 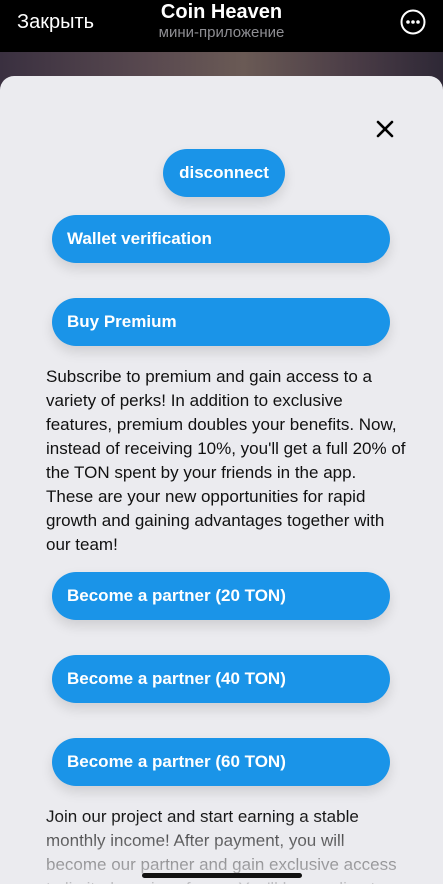 I want to click on more-circle-icon, so click(x=413, y=22).